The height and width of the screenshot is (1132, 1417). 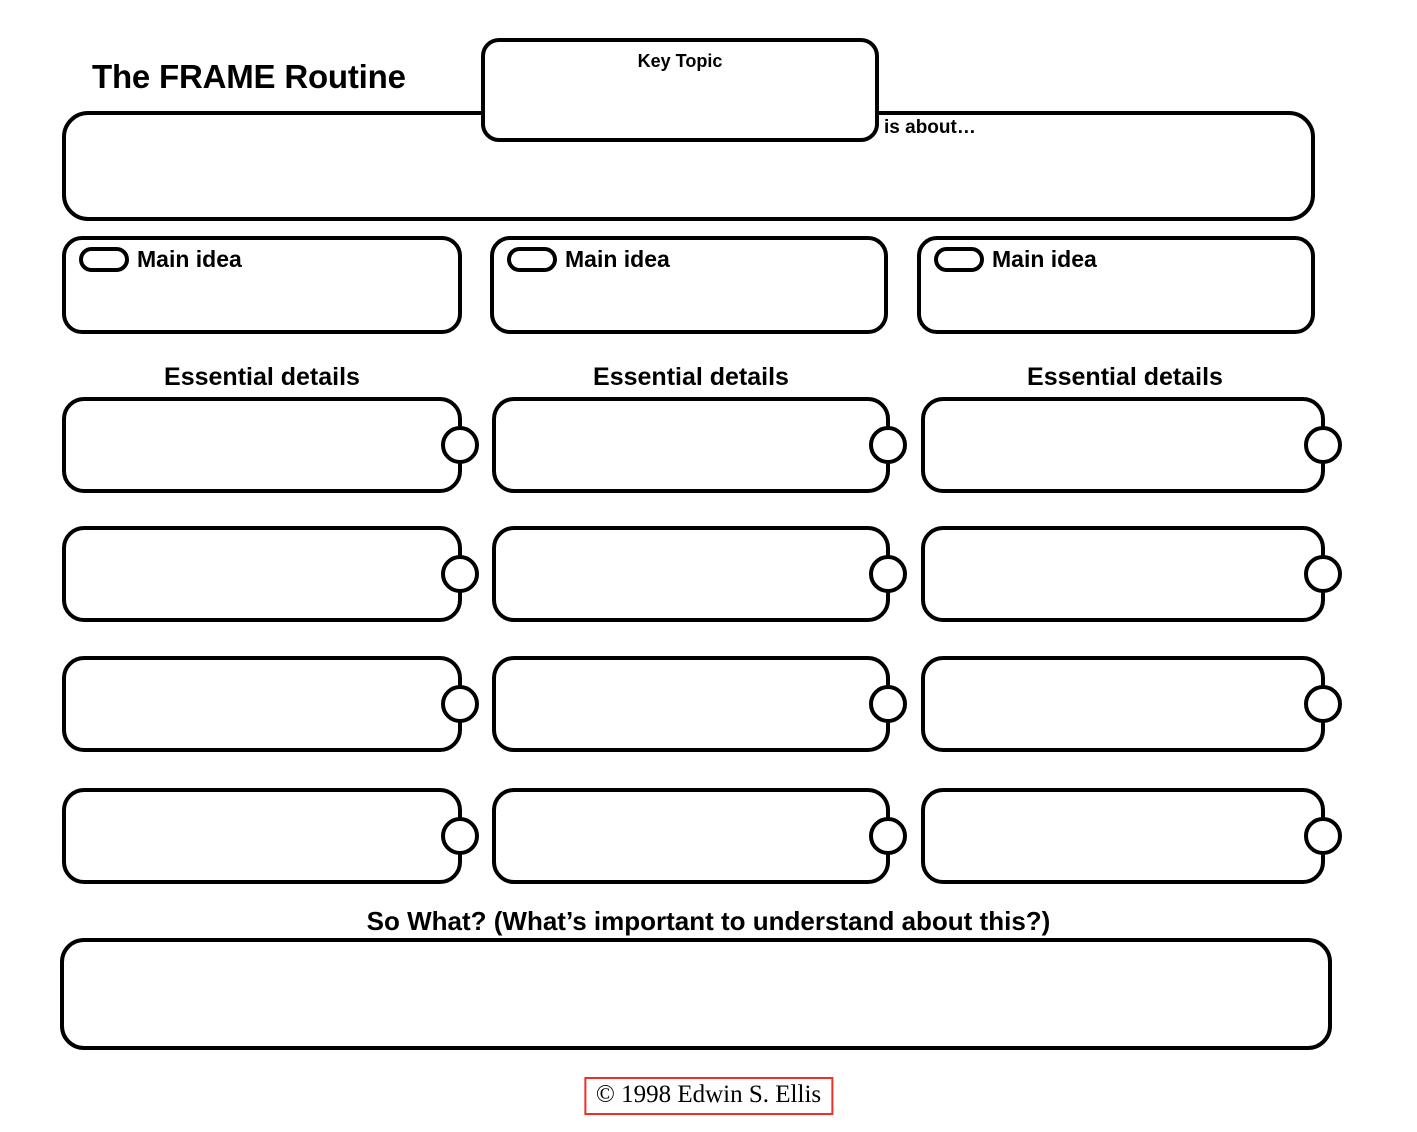 I want to click on detail-box-r1c1, so click(x=270, y=445).